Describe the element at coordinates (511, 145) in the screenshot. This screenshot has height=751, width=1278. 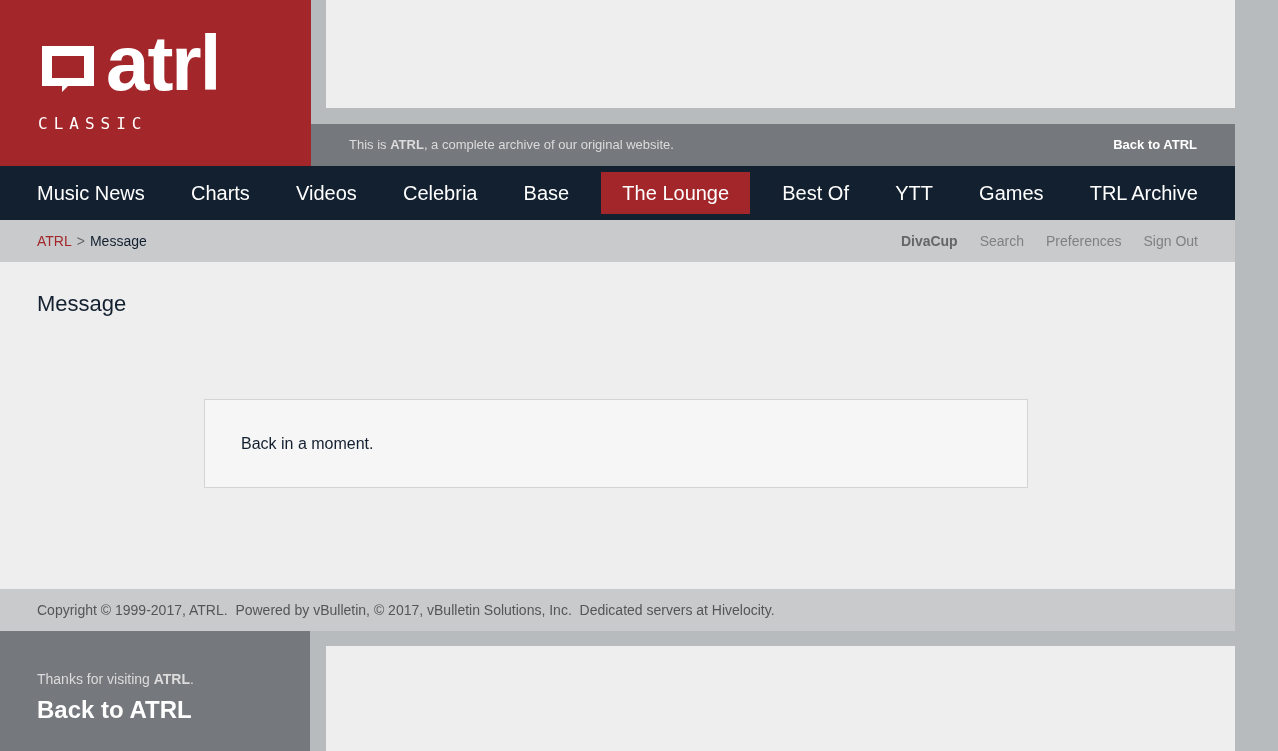
I see `notice-text: This is ATRL, a complete archive of our original website.` at that location.